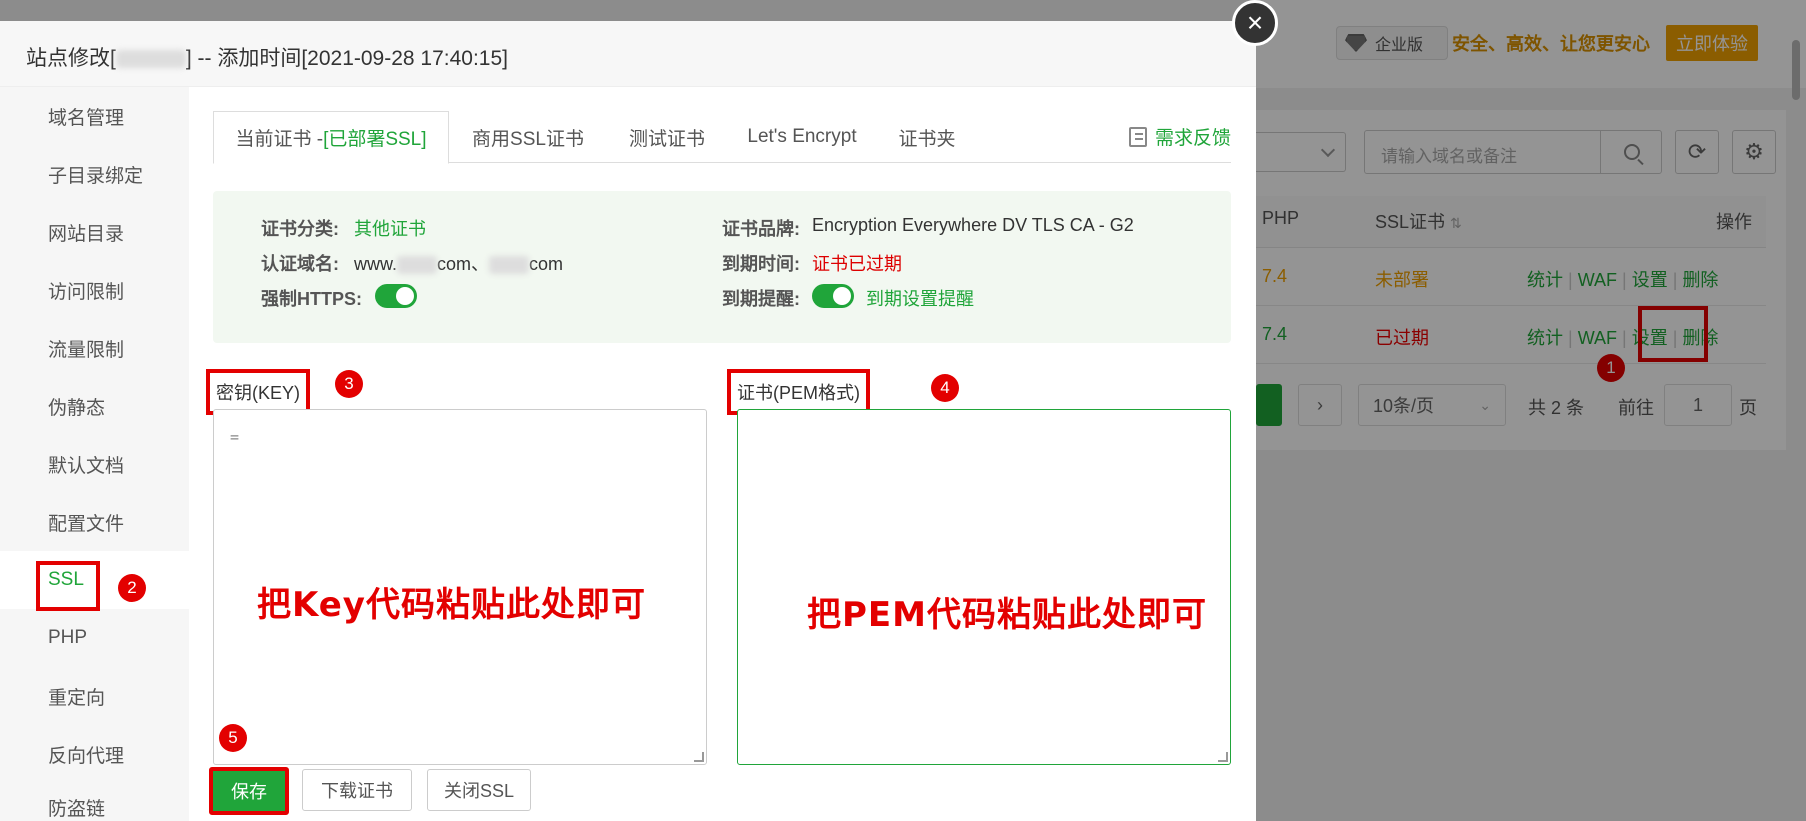 The width and height of the screenshot is (1806, 821). What do you see at coordinates (300, 264) in the screenshot?
I see `cert-domain-label: 认证域名:` at bounding box center [300, 264].